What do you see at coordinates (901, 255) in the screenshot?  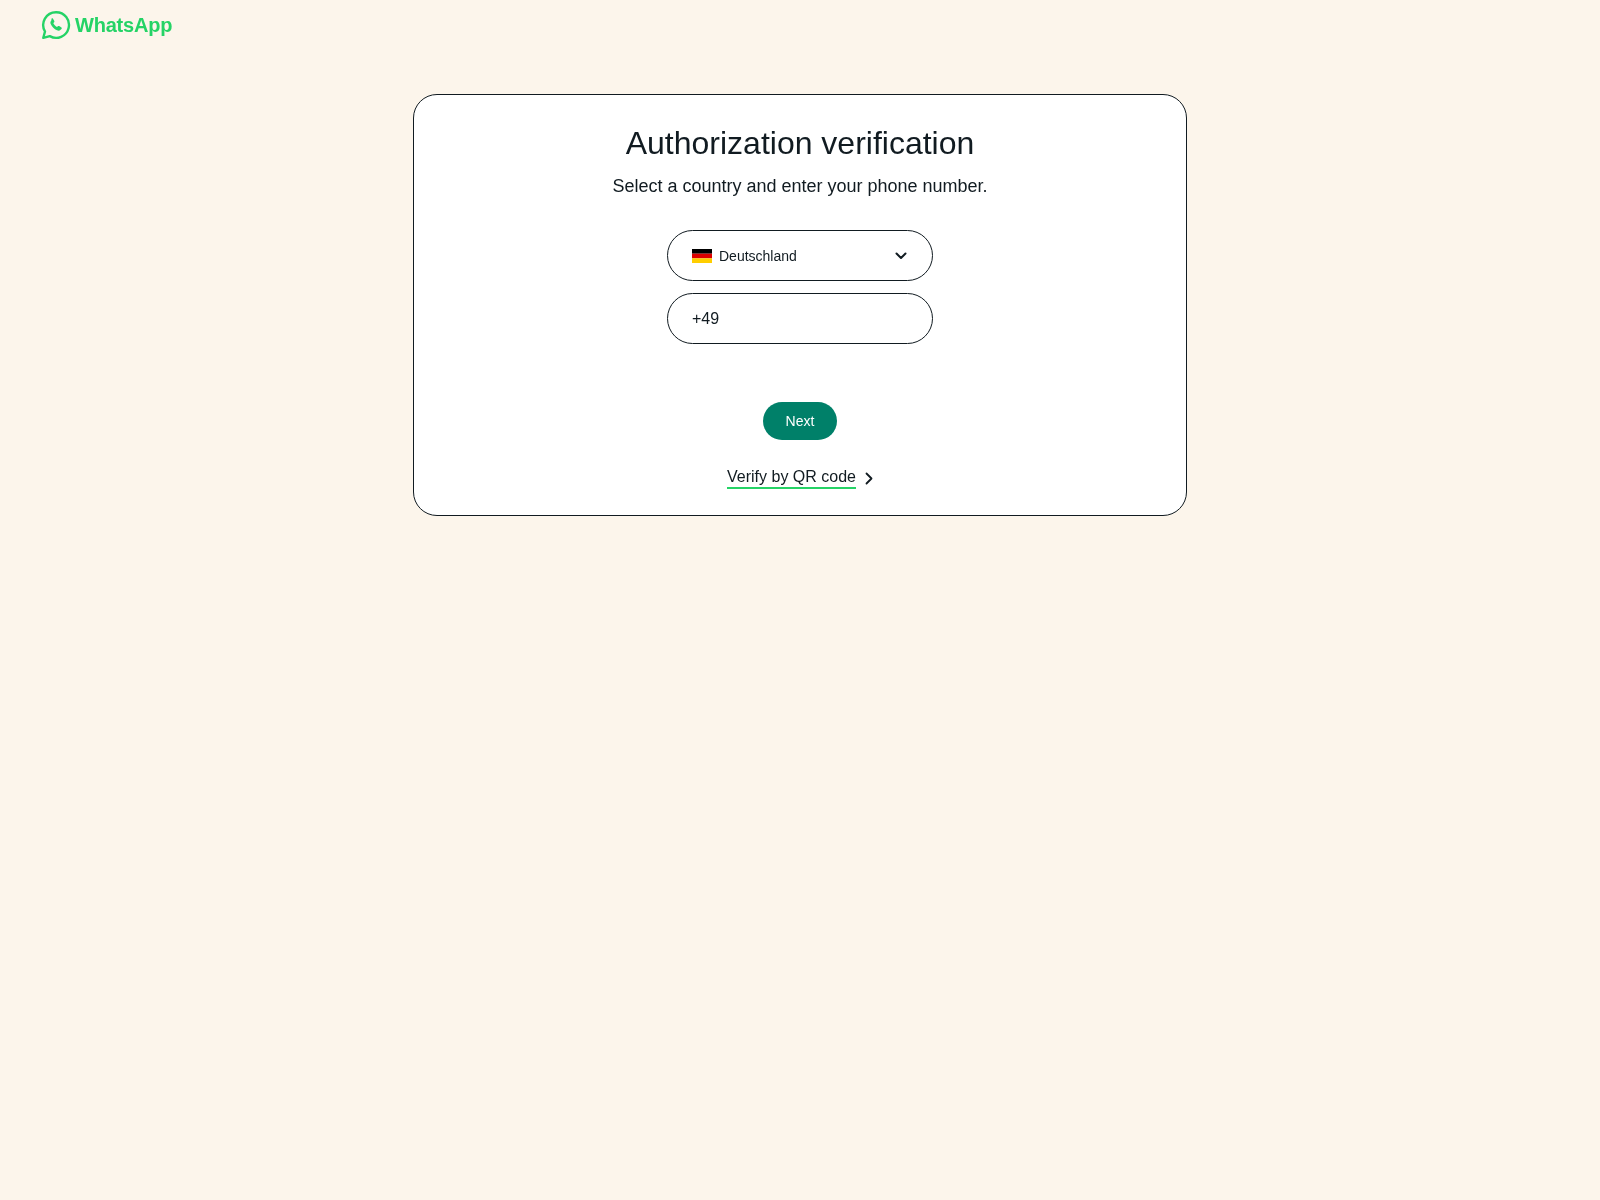 I see `chevron-down-icon` at bounding box center [901, 255].